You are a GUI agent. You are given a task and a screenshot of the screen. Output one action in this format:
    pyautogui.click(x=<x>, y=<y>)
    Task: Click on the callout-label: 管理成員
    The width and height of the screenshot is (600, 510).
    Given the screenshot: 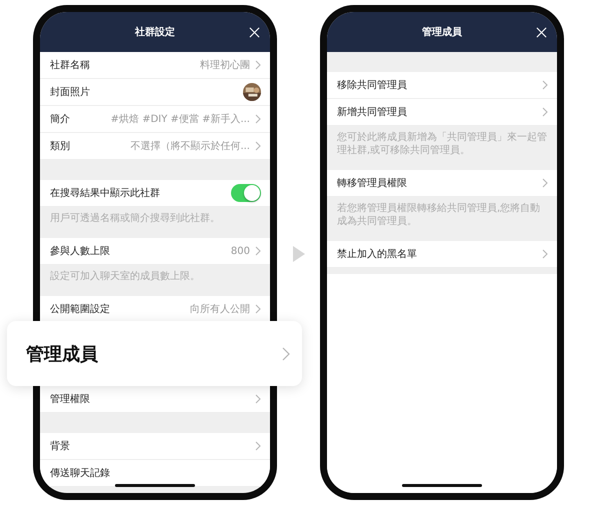 What is the action you would take?
    pyautogui.click(x=62, y=354)
    